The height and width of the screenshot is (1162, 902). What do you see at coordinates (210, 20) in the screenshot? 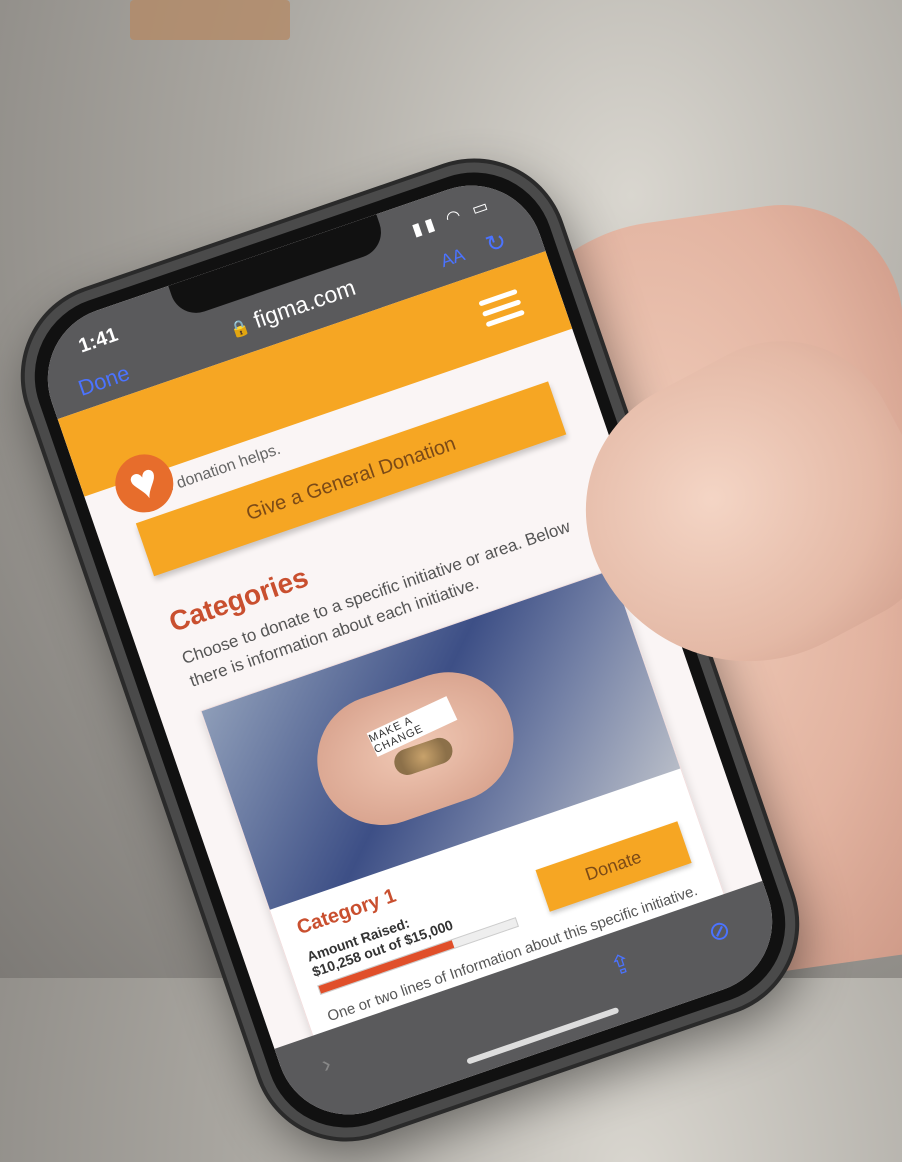
I see `background-box` at bounding box center [210, 20].